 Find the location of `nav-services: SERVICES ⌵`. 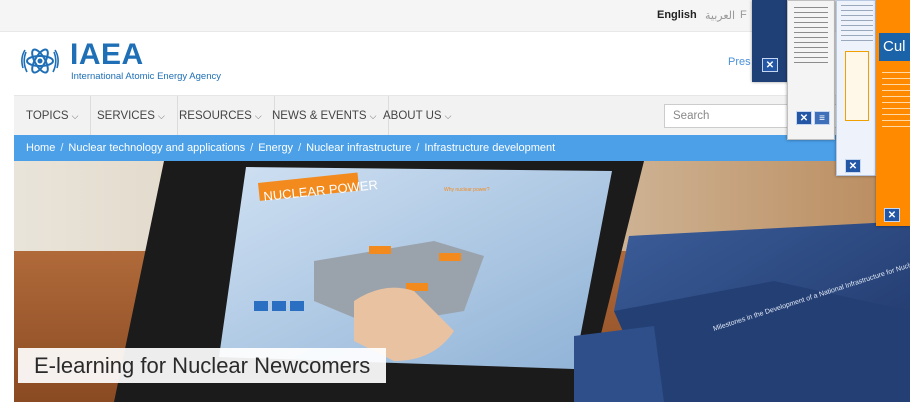

nav-services: SERVICES ⌵ is located at coordinates (131, 116).